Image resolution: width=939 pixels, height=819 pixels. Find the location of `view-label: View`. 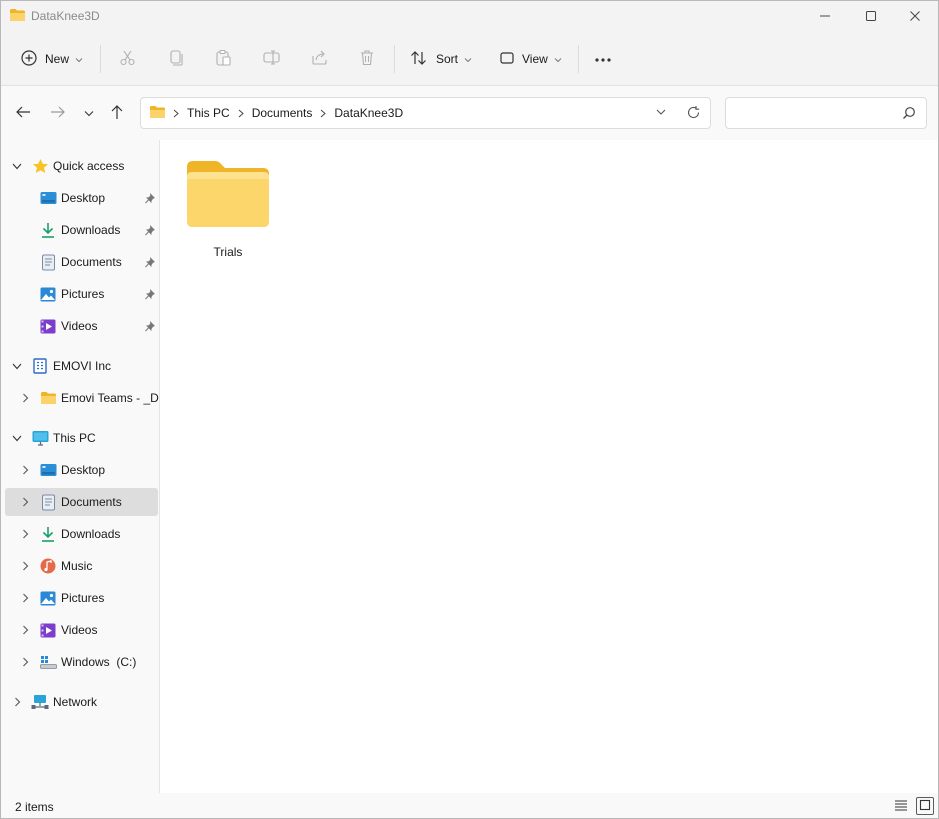

view-label: View is located at coordinates (535, 59).